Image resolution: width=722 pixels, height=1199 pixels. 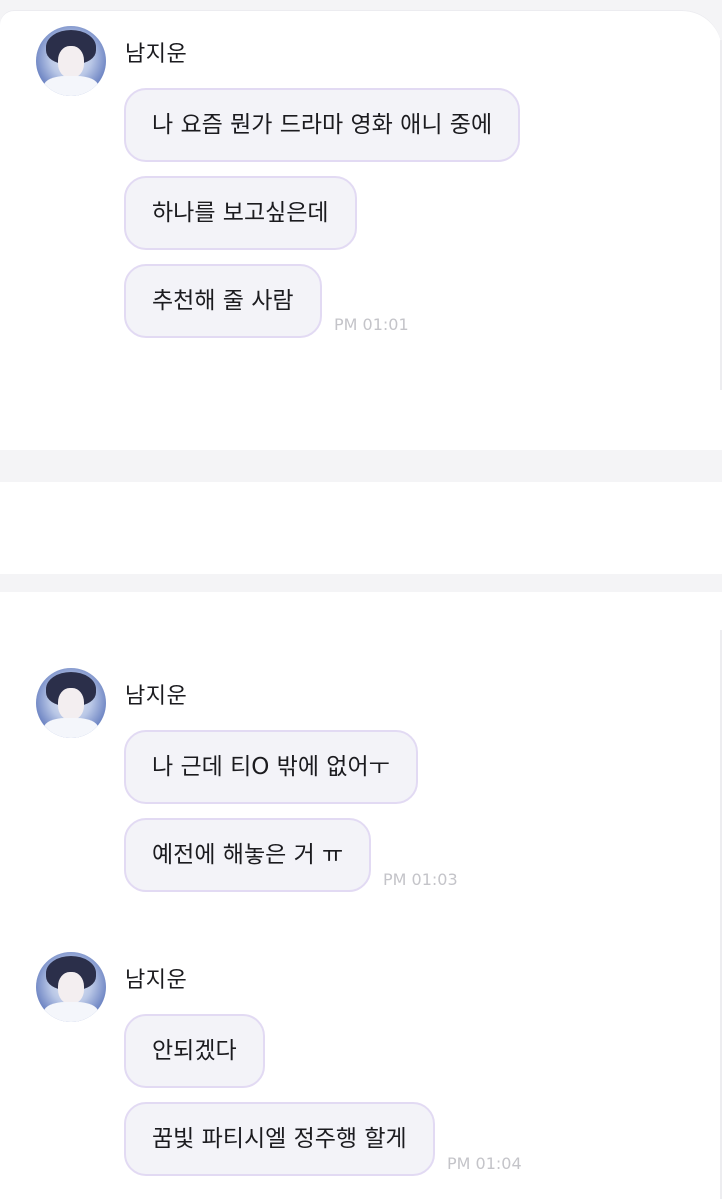 I want to click on message-bubble: 하나를 보고싶은데, so click(x=240, y=213).